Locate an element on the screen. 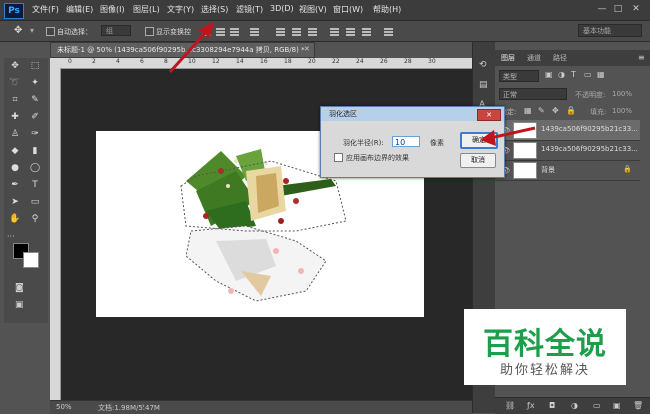 The height and width of the screenshot is (414, 650). watermark: 百科全说 助你轻松解决 is located at coordinates (545, 347).